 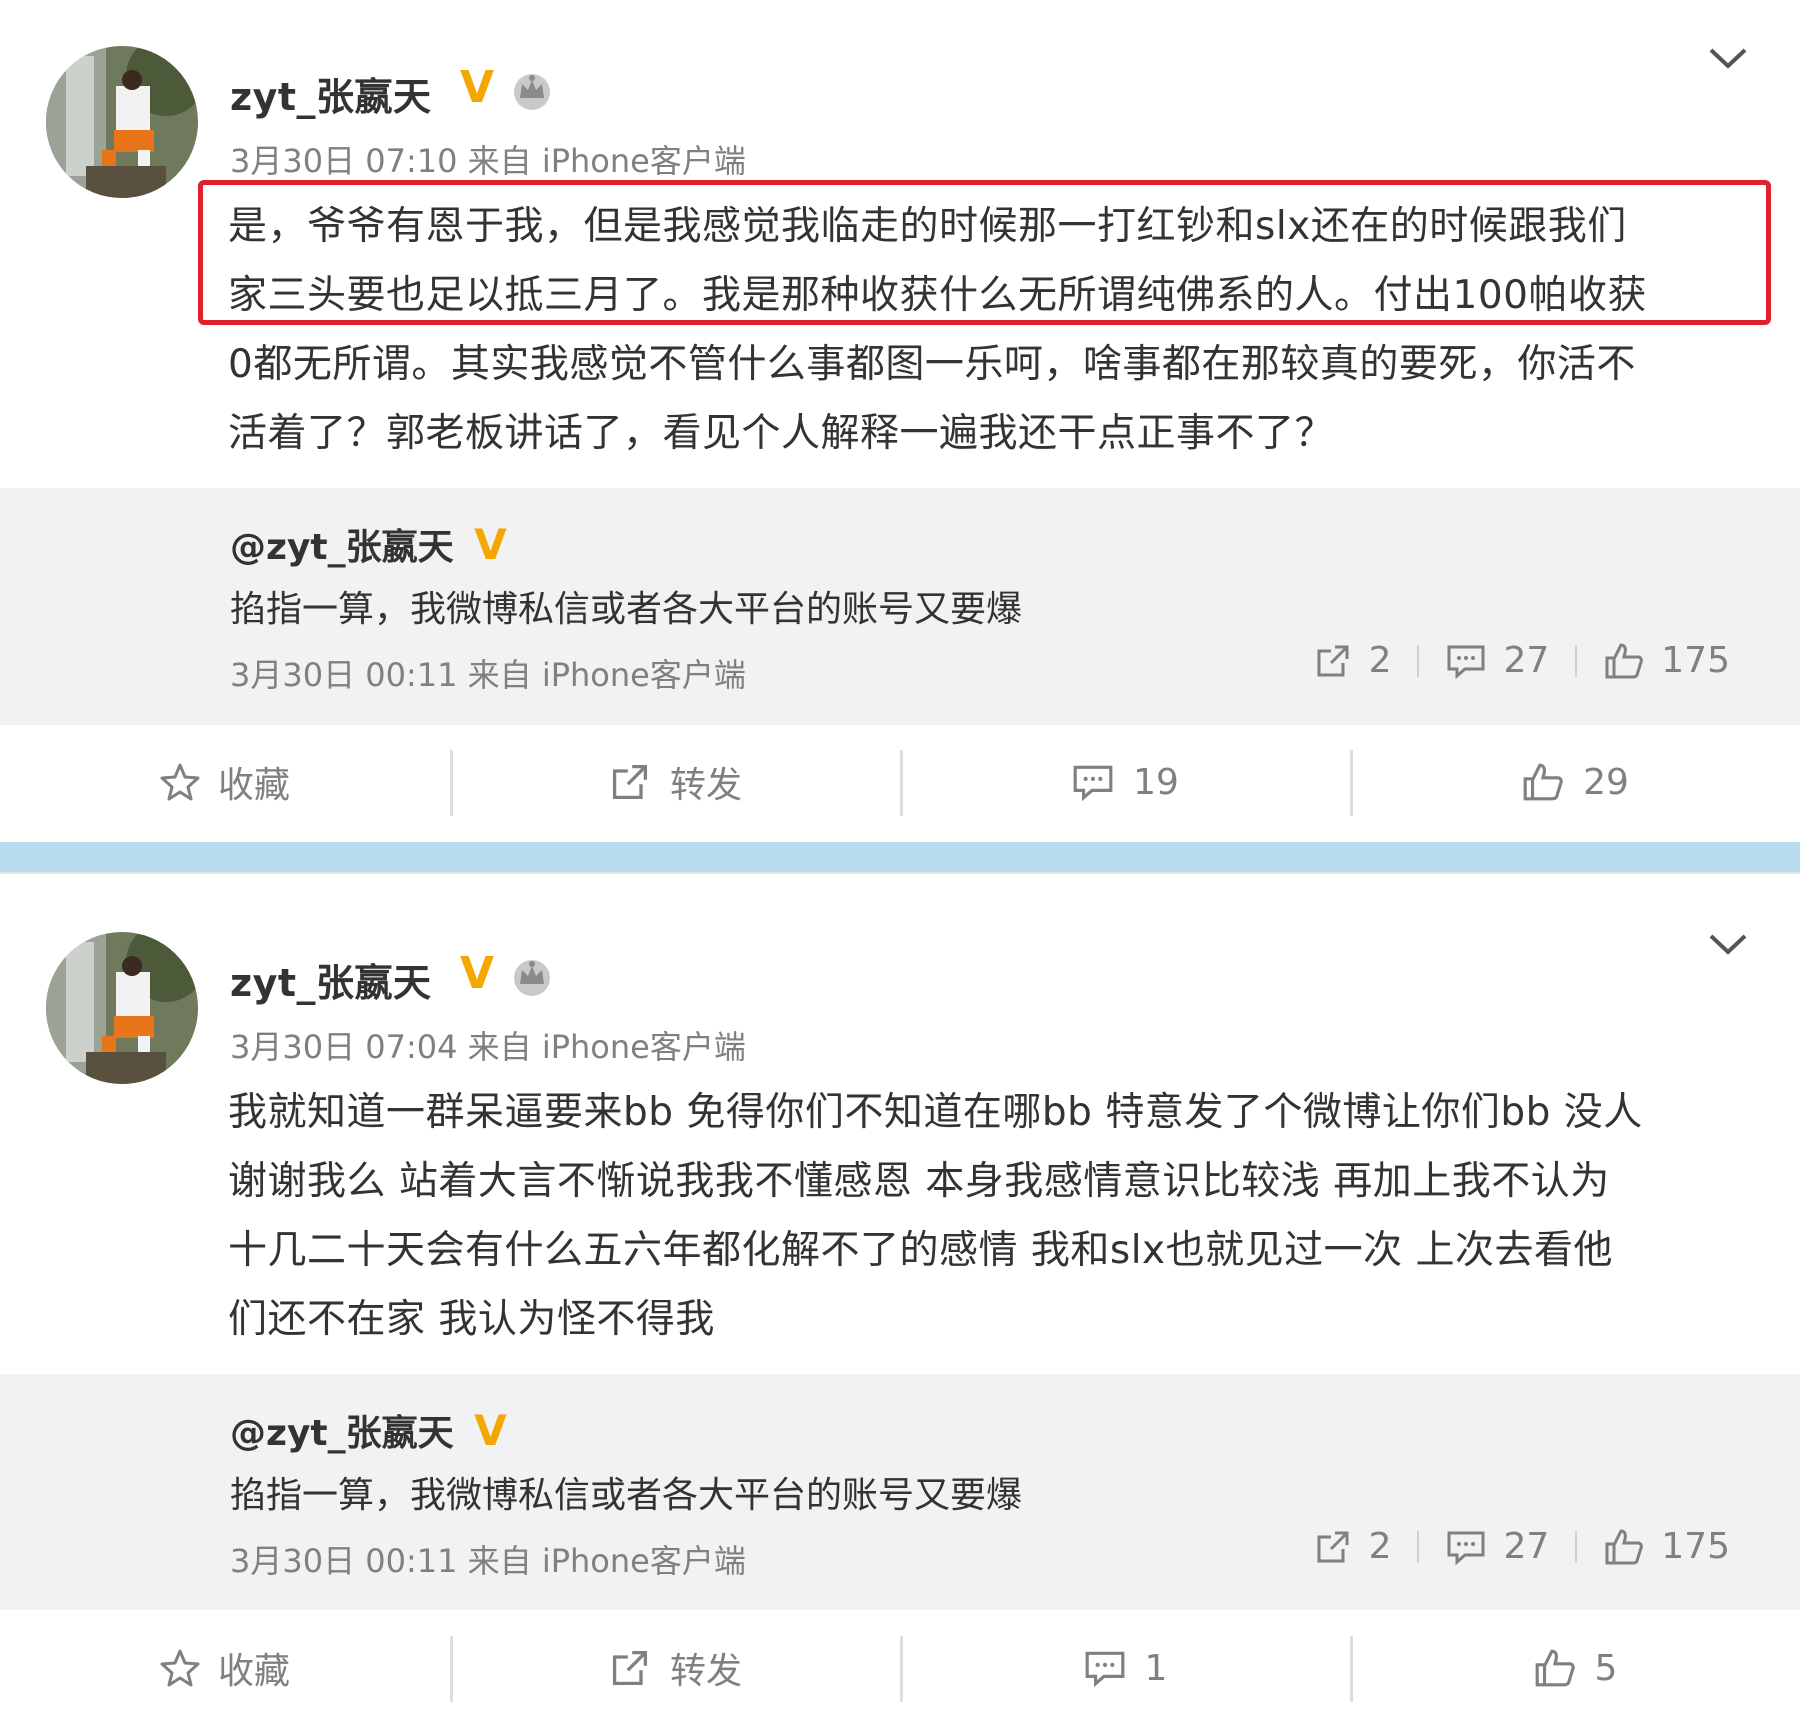 I want to click on action-bar: 收藏 转发 19 29, so click(x=900, y=782).